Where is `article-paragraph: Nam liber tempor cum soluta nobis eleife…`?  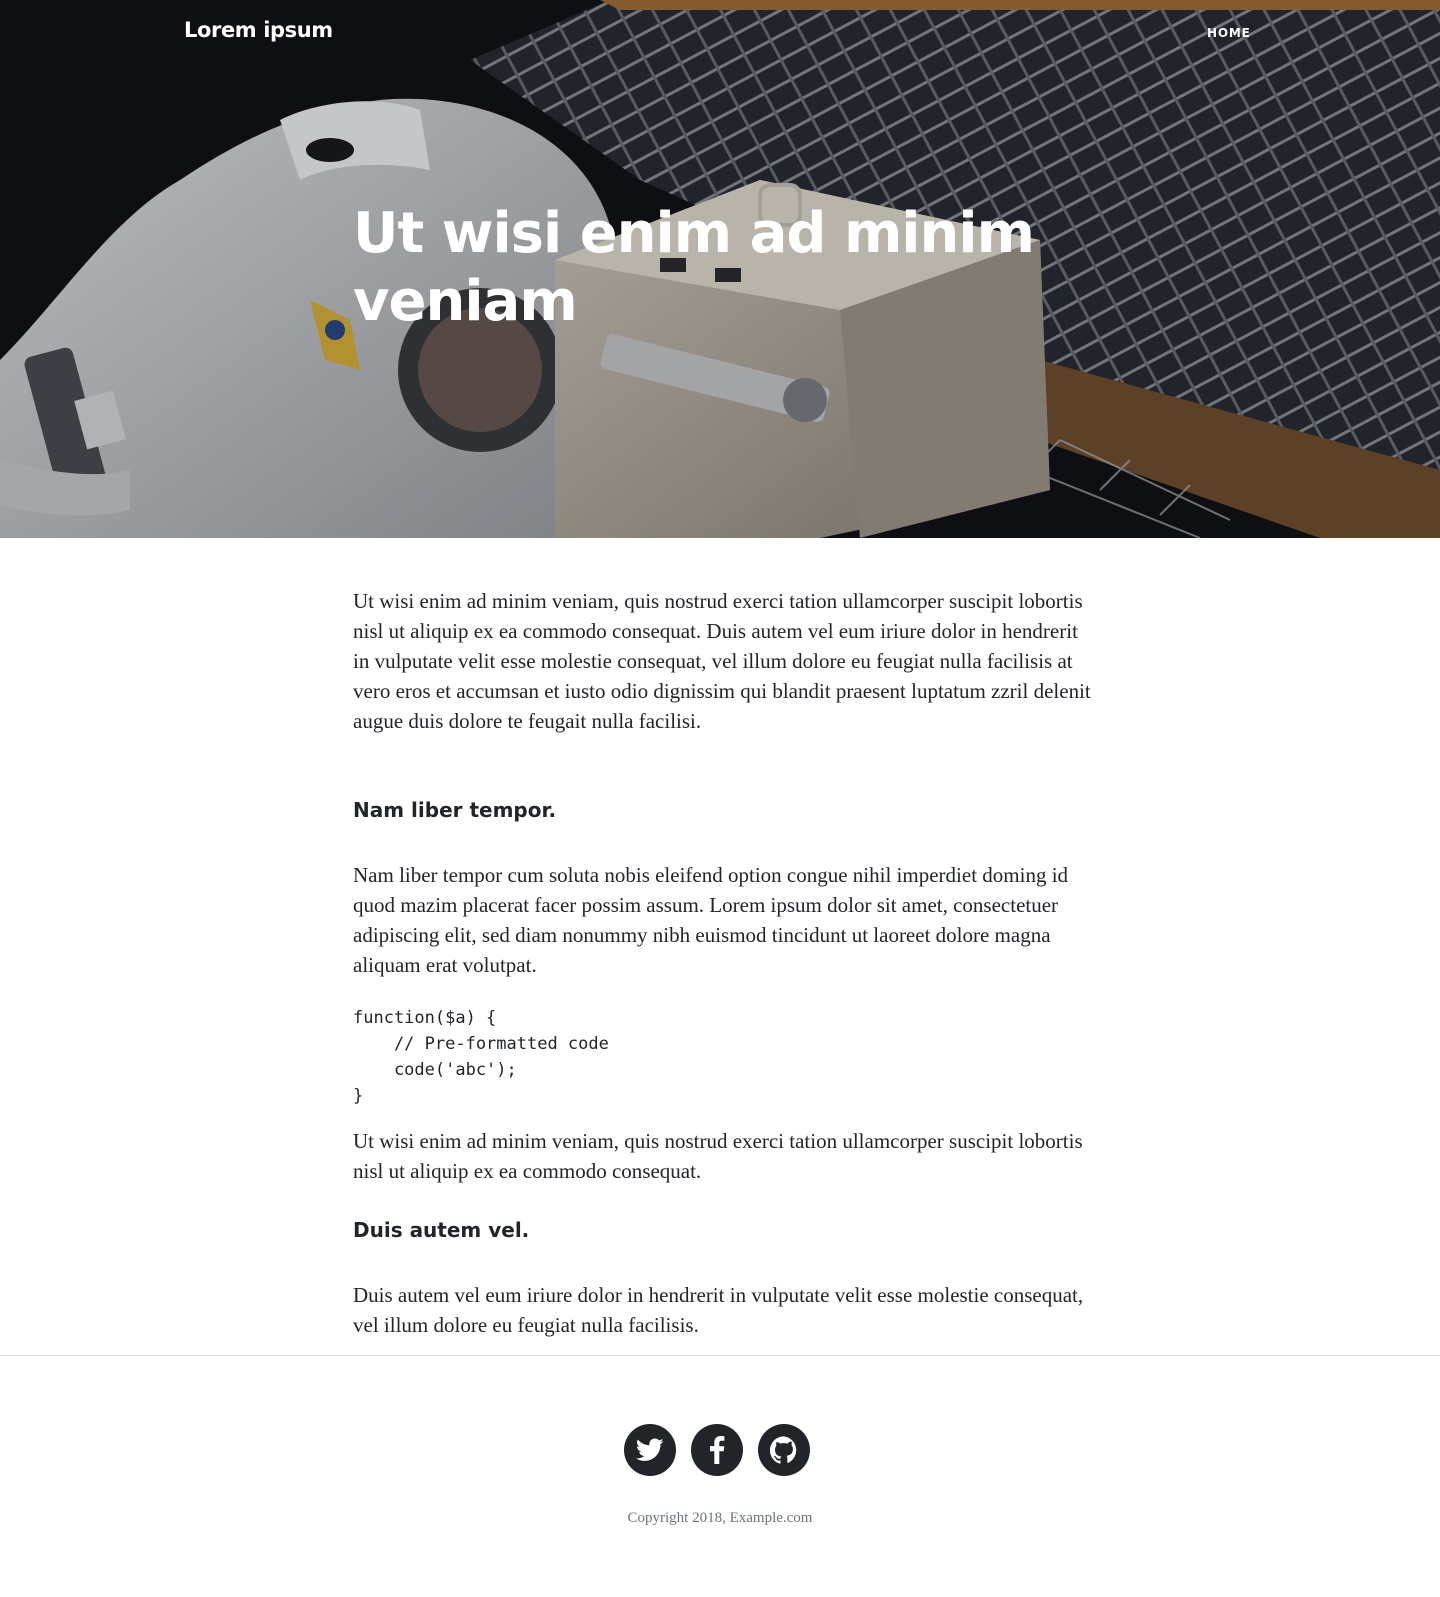 article-paragraph: Nam liber tempor cum soluta nobis eleife… is located at coordinates (711, 920).